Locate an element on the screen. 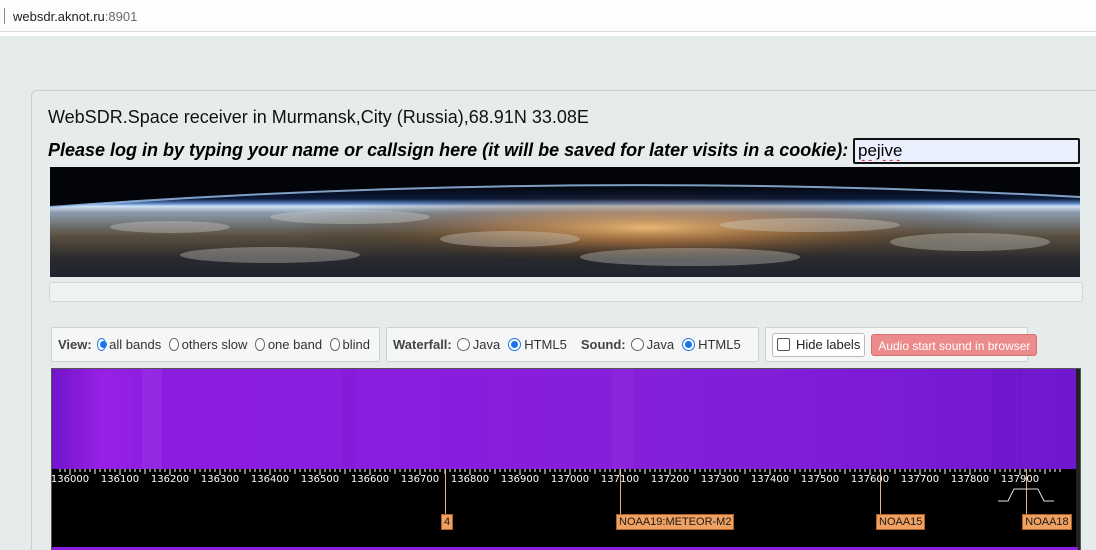 This screenshot has height=550, width=1096. frequency-tick-label: 137200 is located at coordinates (670, 479).